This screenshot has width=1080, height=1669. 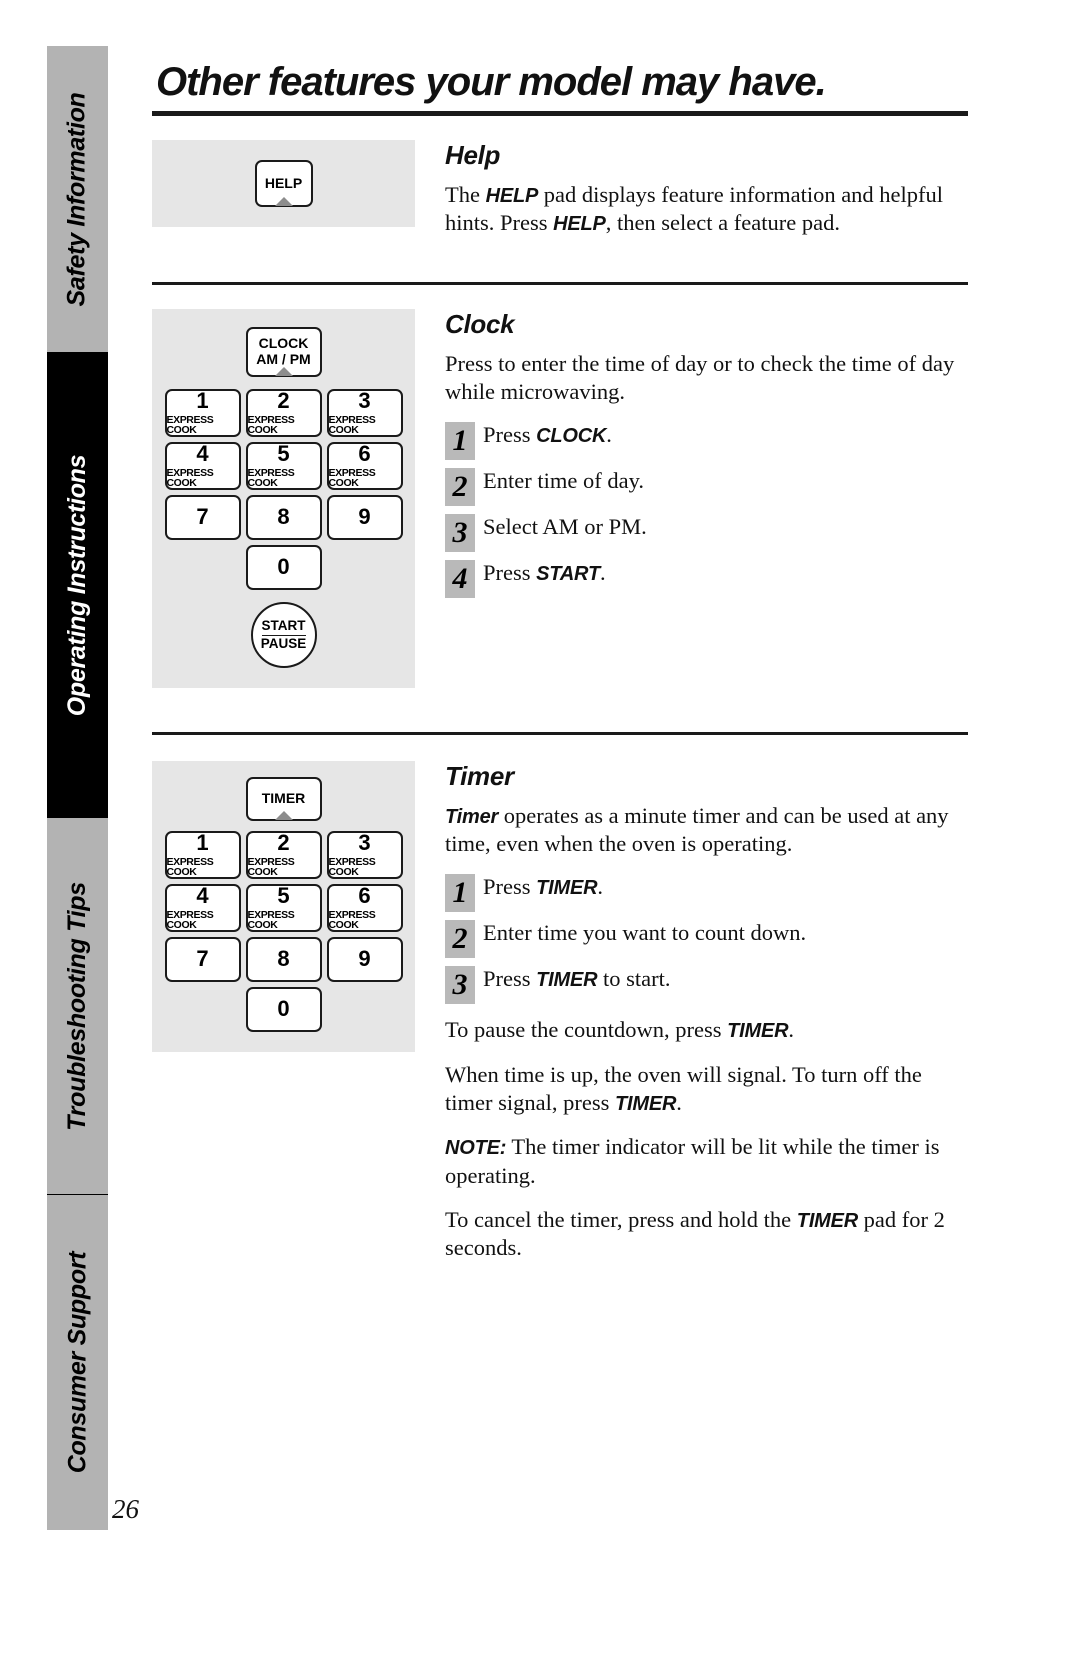 What do you see at coordinates (283, 400) in the screenshot?
I see `keypad-key-number: 2` at bounding box center [283, 400].